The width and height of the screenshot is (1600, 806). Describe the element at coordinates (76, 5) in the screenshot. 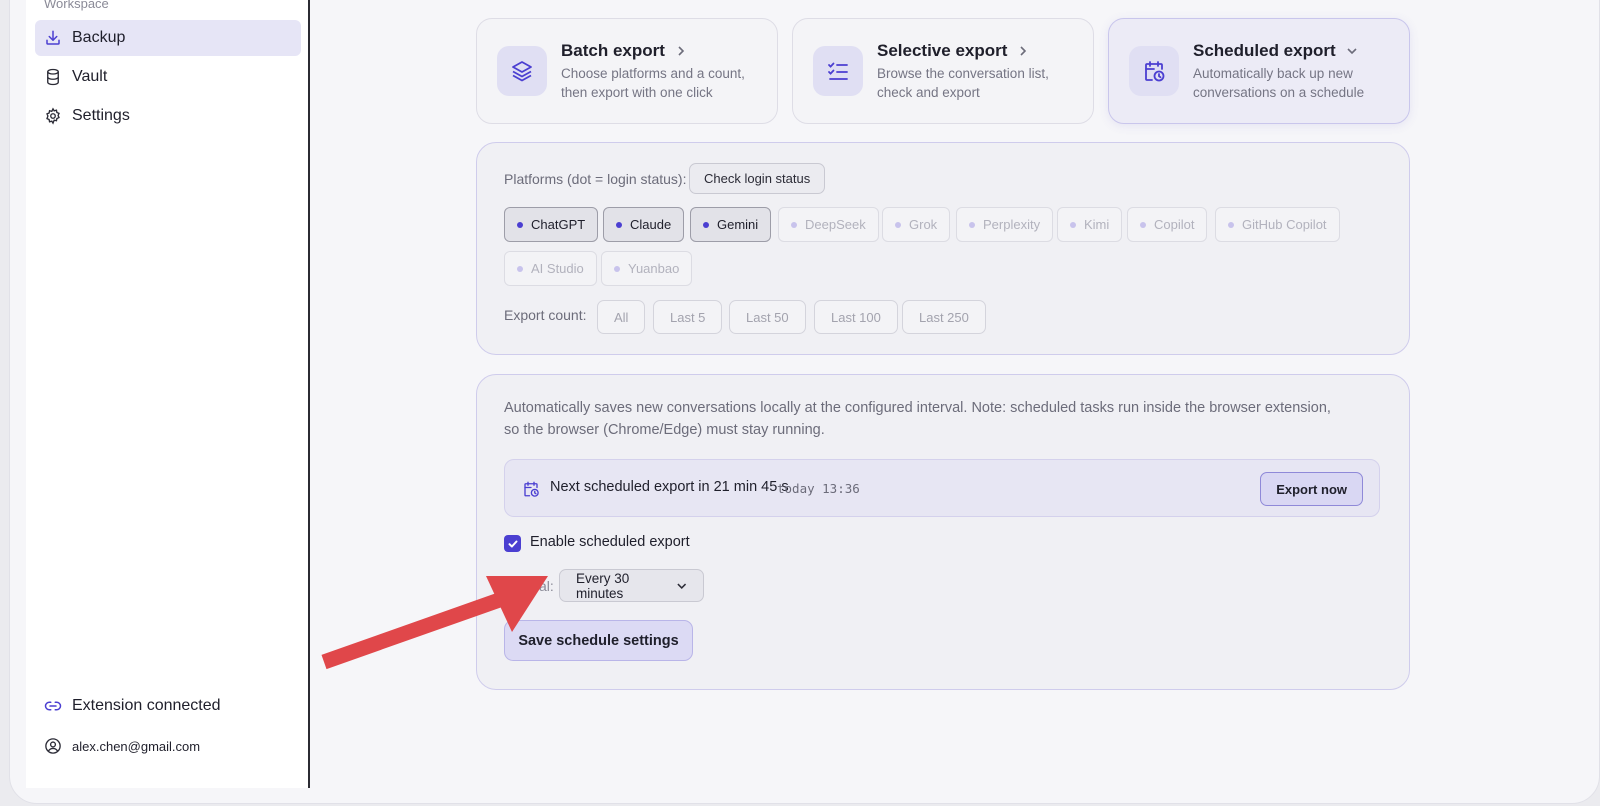

I see `workspace-section-label: Workspace` at that location.